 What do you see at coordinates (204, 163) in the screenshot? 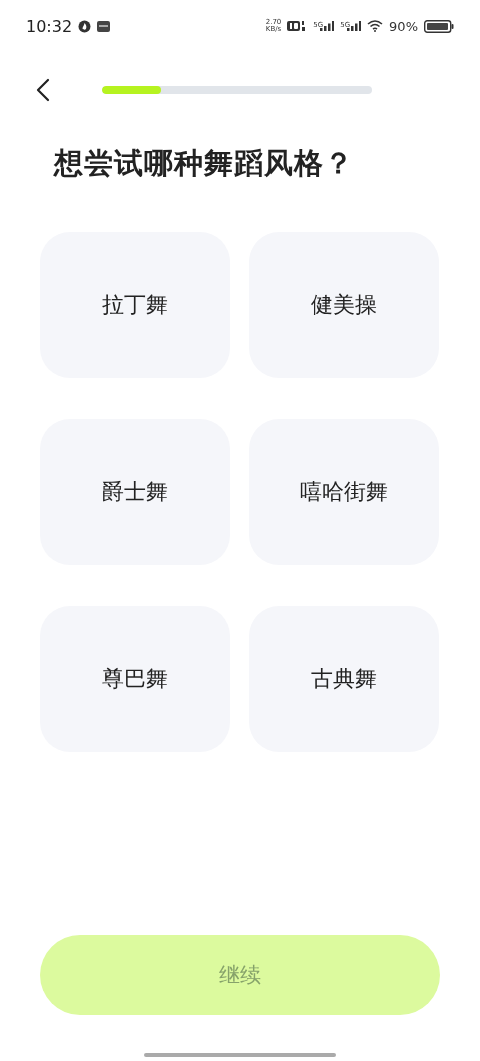
I see `question-title: 想尝试哪种舞蹈风格？` at bounding box center [204, 163].